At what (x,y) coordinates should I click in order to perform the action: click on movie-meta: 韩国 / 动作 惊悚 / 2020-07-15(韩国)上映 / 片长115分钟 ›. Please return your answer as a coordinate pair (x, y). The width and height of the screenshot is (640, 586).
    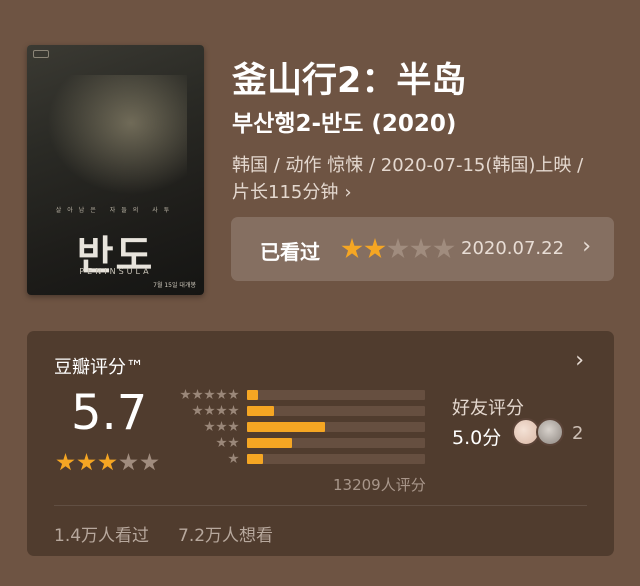
    Looking at the image, I should click on (427, 179).